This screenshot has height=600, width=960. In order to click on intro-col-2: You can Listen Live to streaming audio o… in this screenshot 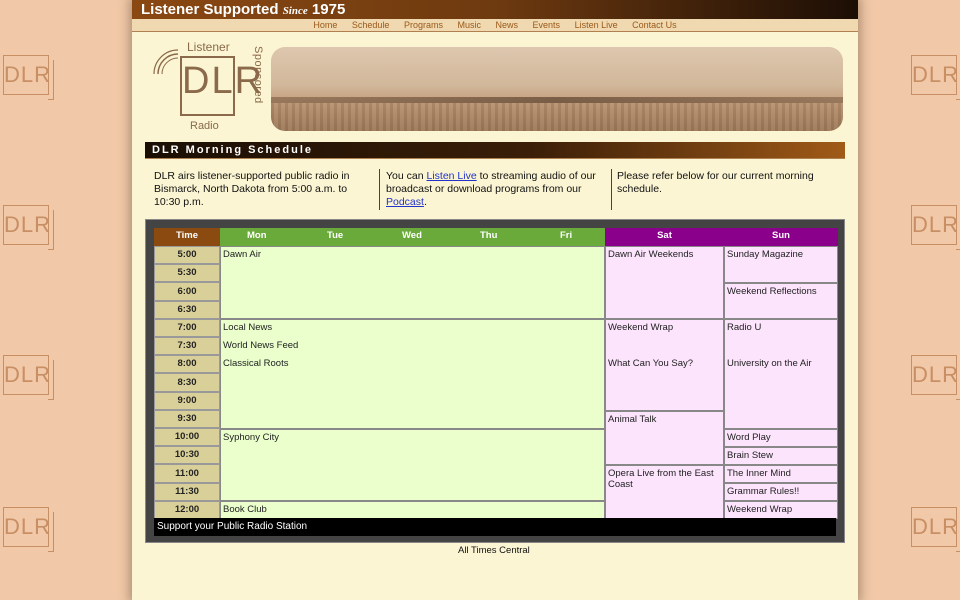, I will do `click(493, 189)`.